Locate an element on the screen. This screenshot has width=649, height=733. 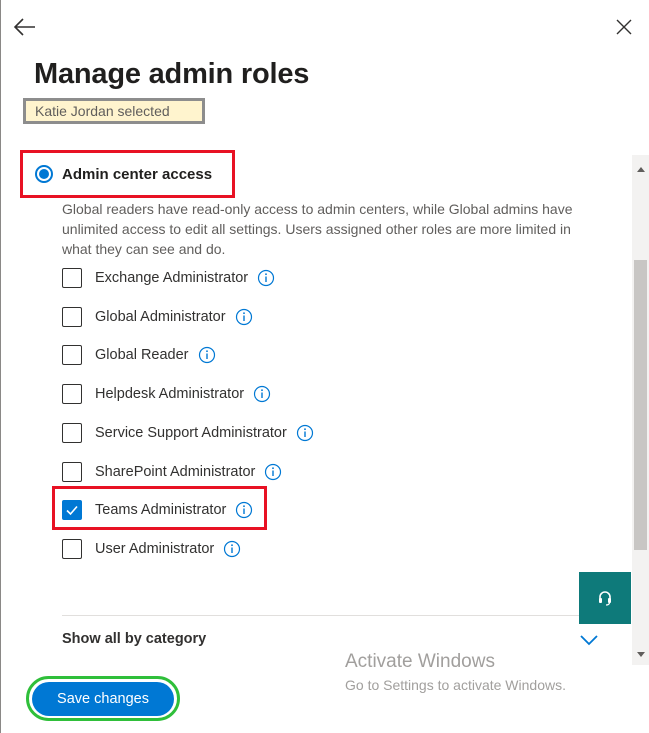
role-label: User Administrator is located at coordinates (155, 549).